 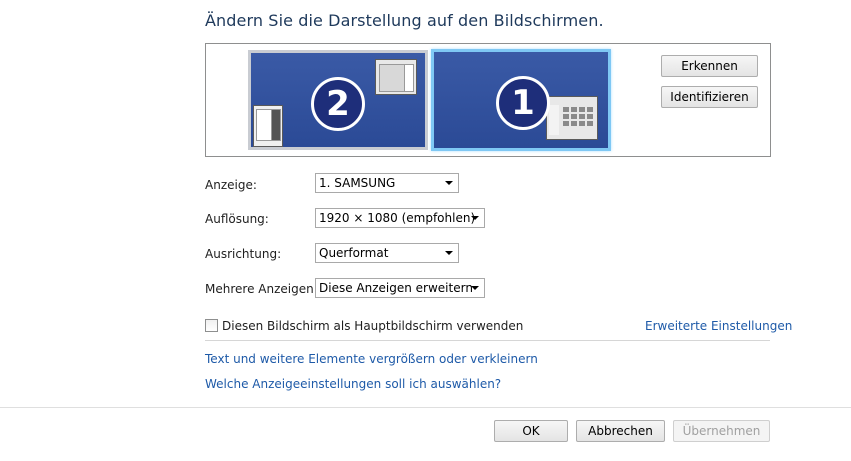 What do you see at coordinates (231, 185) in the screenshot?
I see `display-label: Anzeige:` at bounding box center [231, 185].